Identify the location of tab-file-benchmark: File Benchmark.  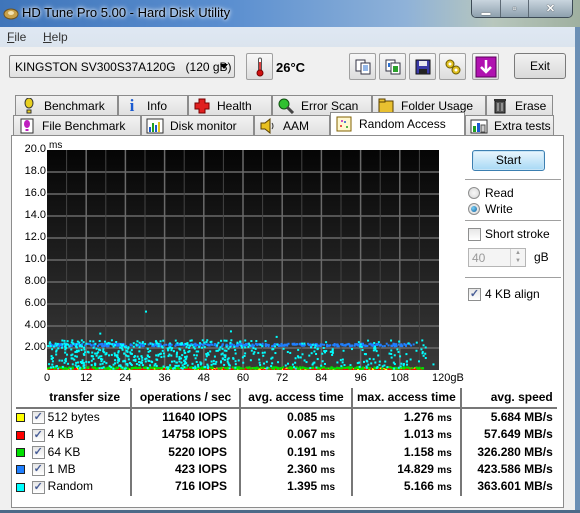
(77, 125).